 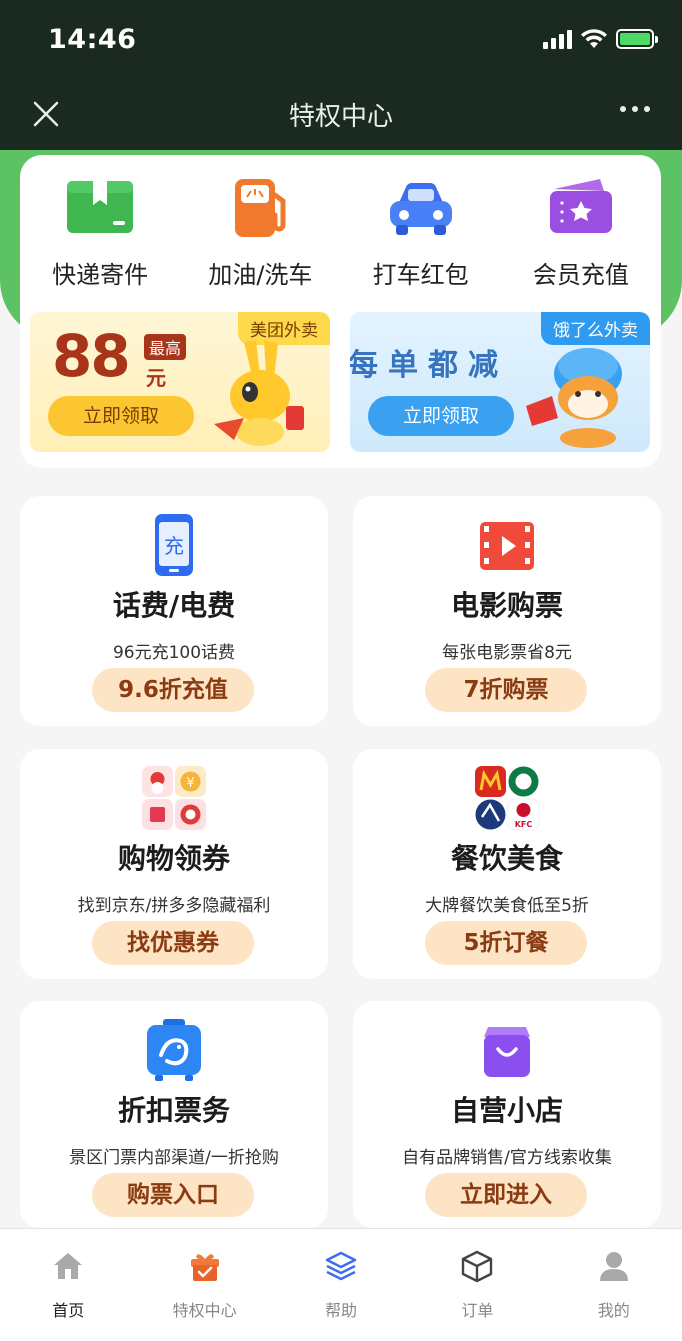 I want to click on promo-slogan: 每单都减, so click(x=429, y=365).